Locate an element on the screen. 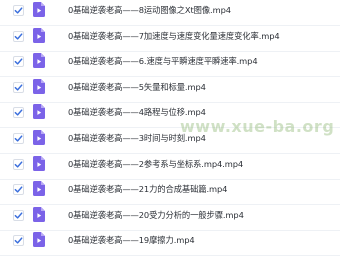 The image size is (340, 256). file-name: 0基础逆袭老高——5矢量和标量.mp4 is located at coordinates (137, 87).